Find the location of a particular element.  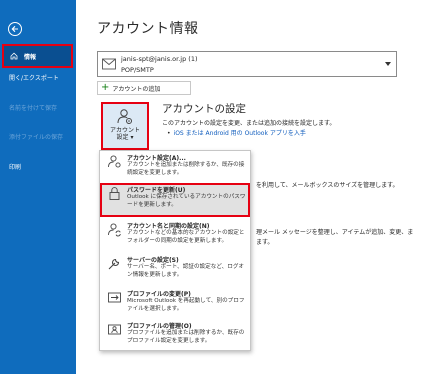

plus-icon: + is located at coordinates (105, 87).